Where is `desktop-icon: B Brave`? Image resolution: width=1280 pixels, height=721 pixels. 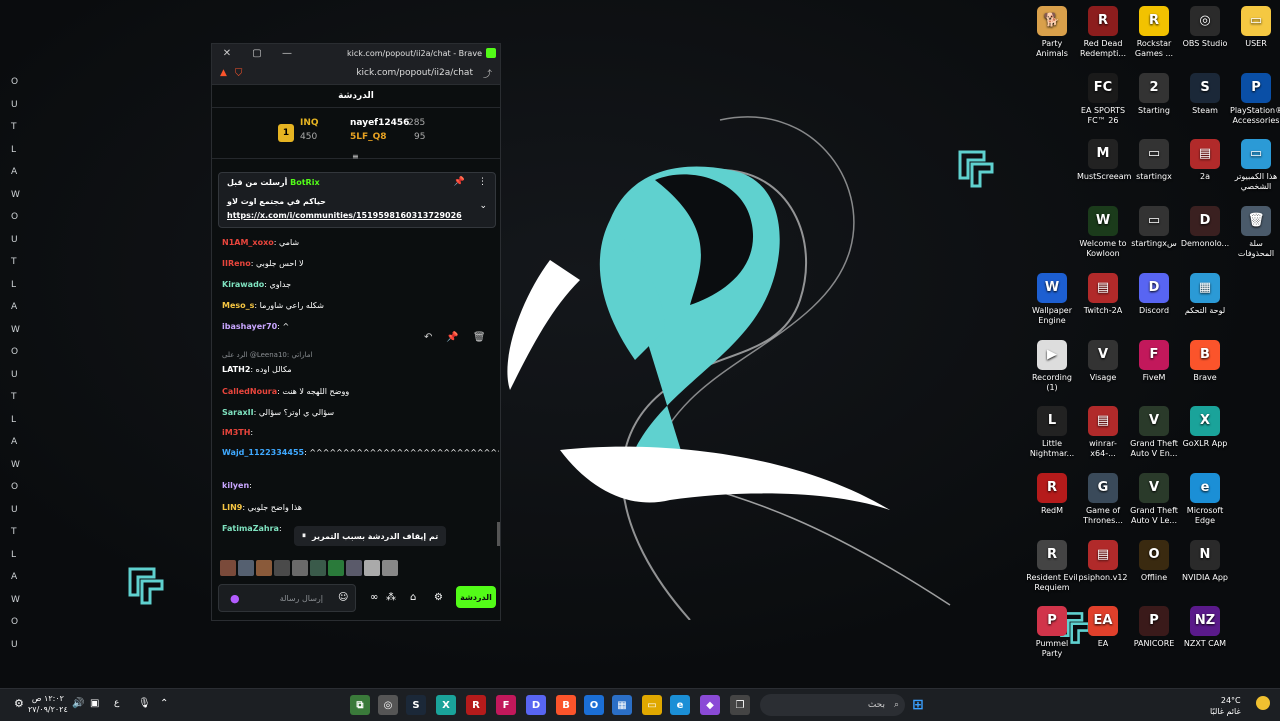
desktop-icon: B Brave is located at coordinates (1205, 361).